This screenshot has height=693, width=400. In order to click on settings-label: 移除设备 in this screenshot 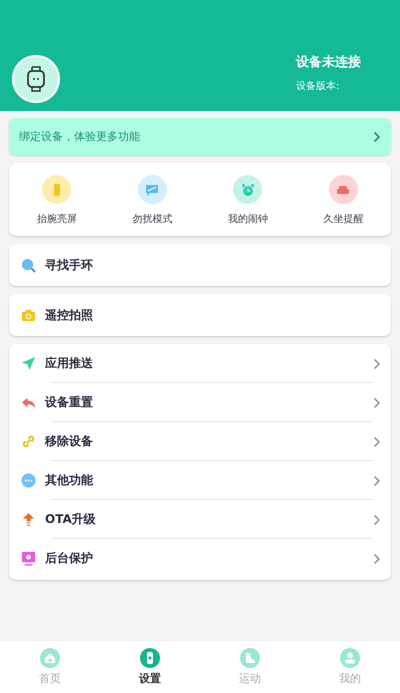, I will do `click(69, 441)`.